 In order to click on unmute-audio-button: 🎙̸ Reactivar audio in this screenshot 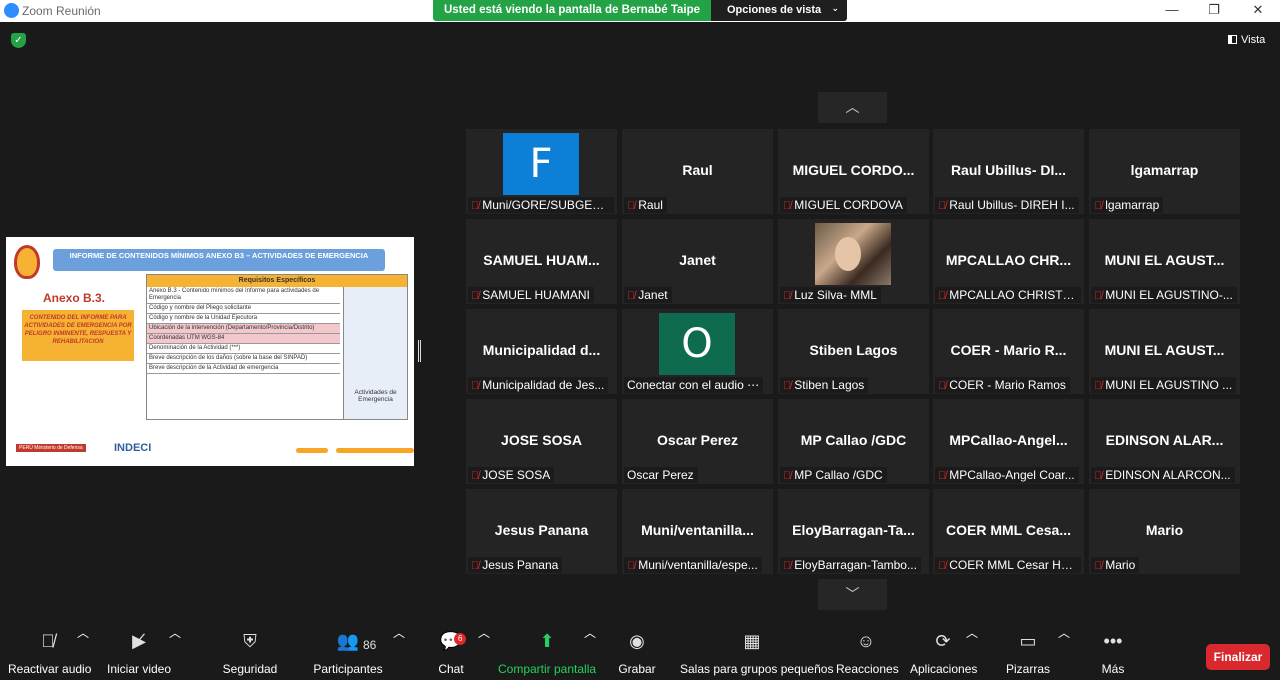, I will do `click(49, 652)`.